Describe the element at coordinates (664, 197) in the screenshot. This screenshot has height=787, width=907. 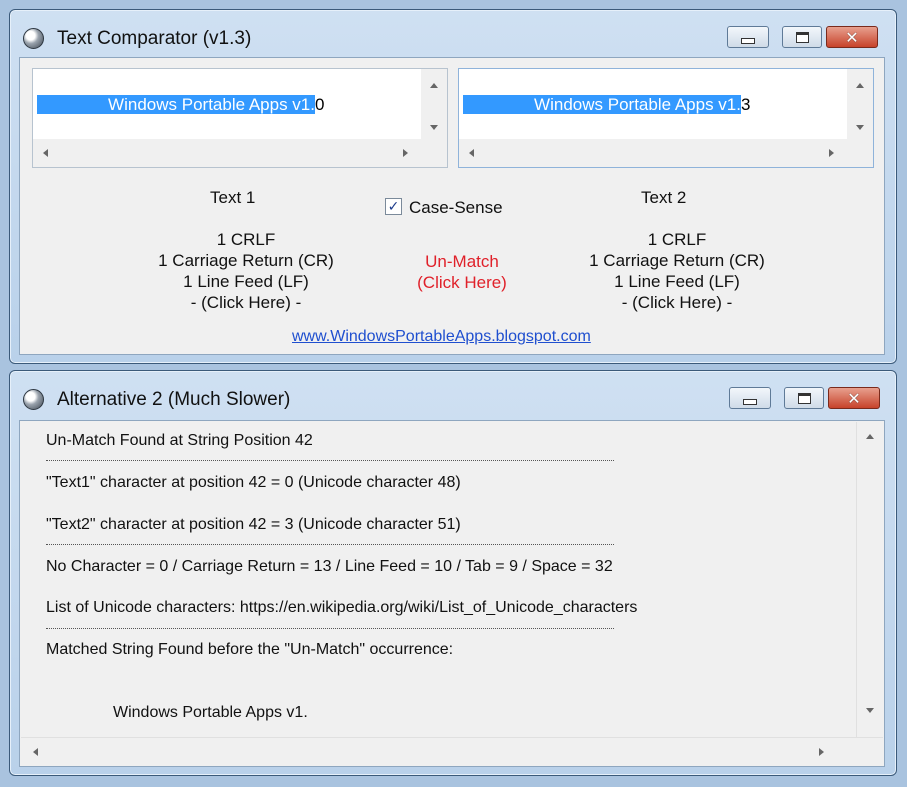
I see `text2-label: Text 2` at that location.